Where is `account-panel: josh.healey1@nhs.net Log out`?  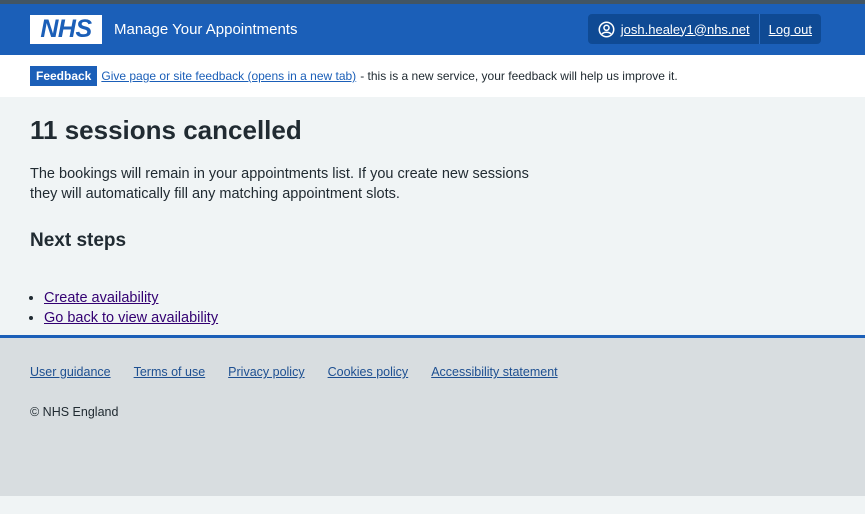
account-panel: josh.healey1@nhs.net Log out is located at coordinates (704, 29).